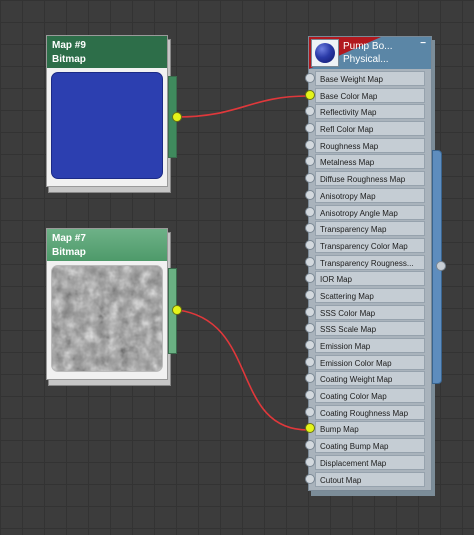 The height and width of the screenshot is (535, 474). I want to click on node-header: Pump Bo... Physical... −, so click(370, 53).